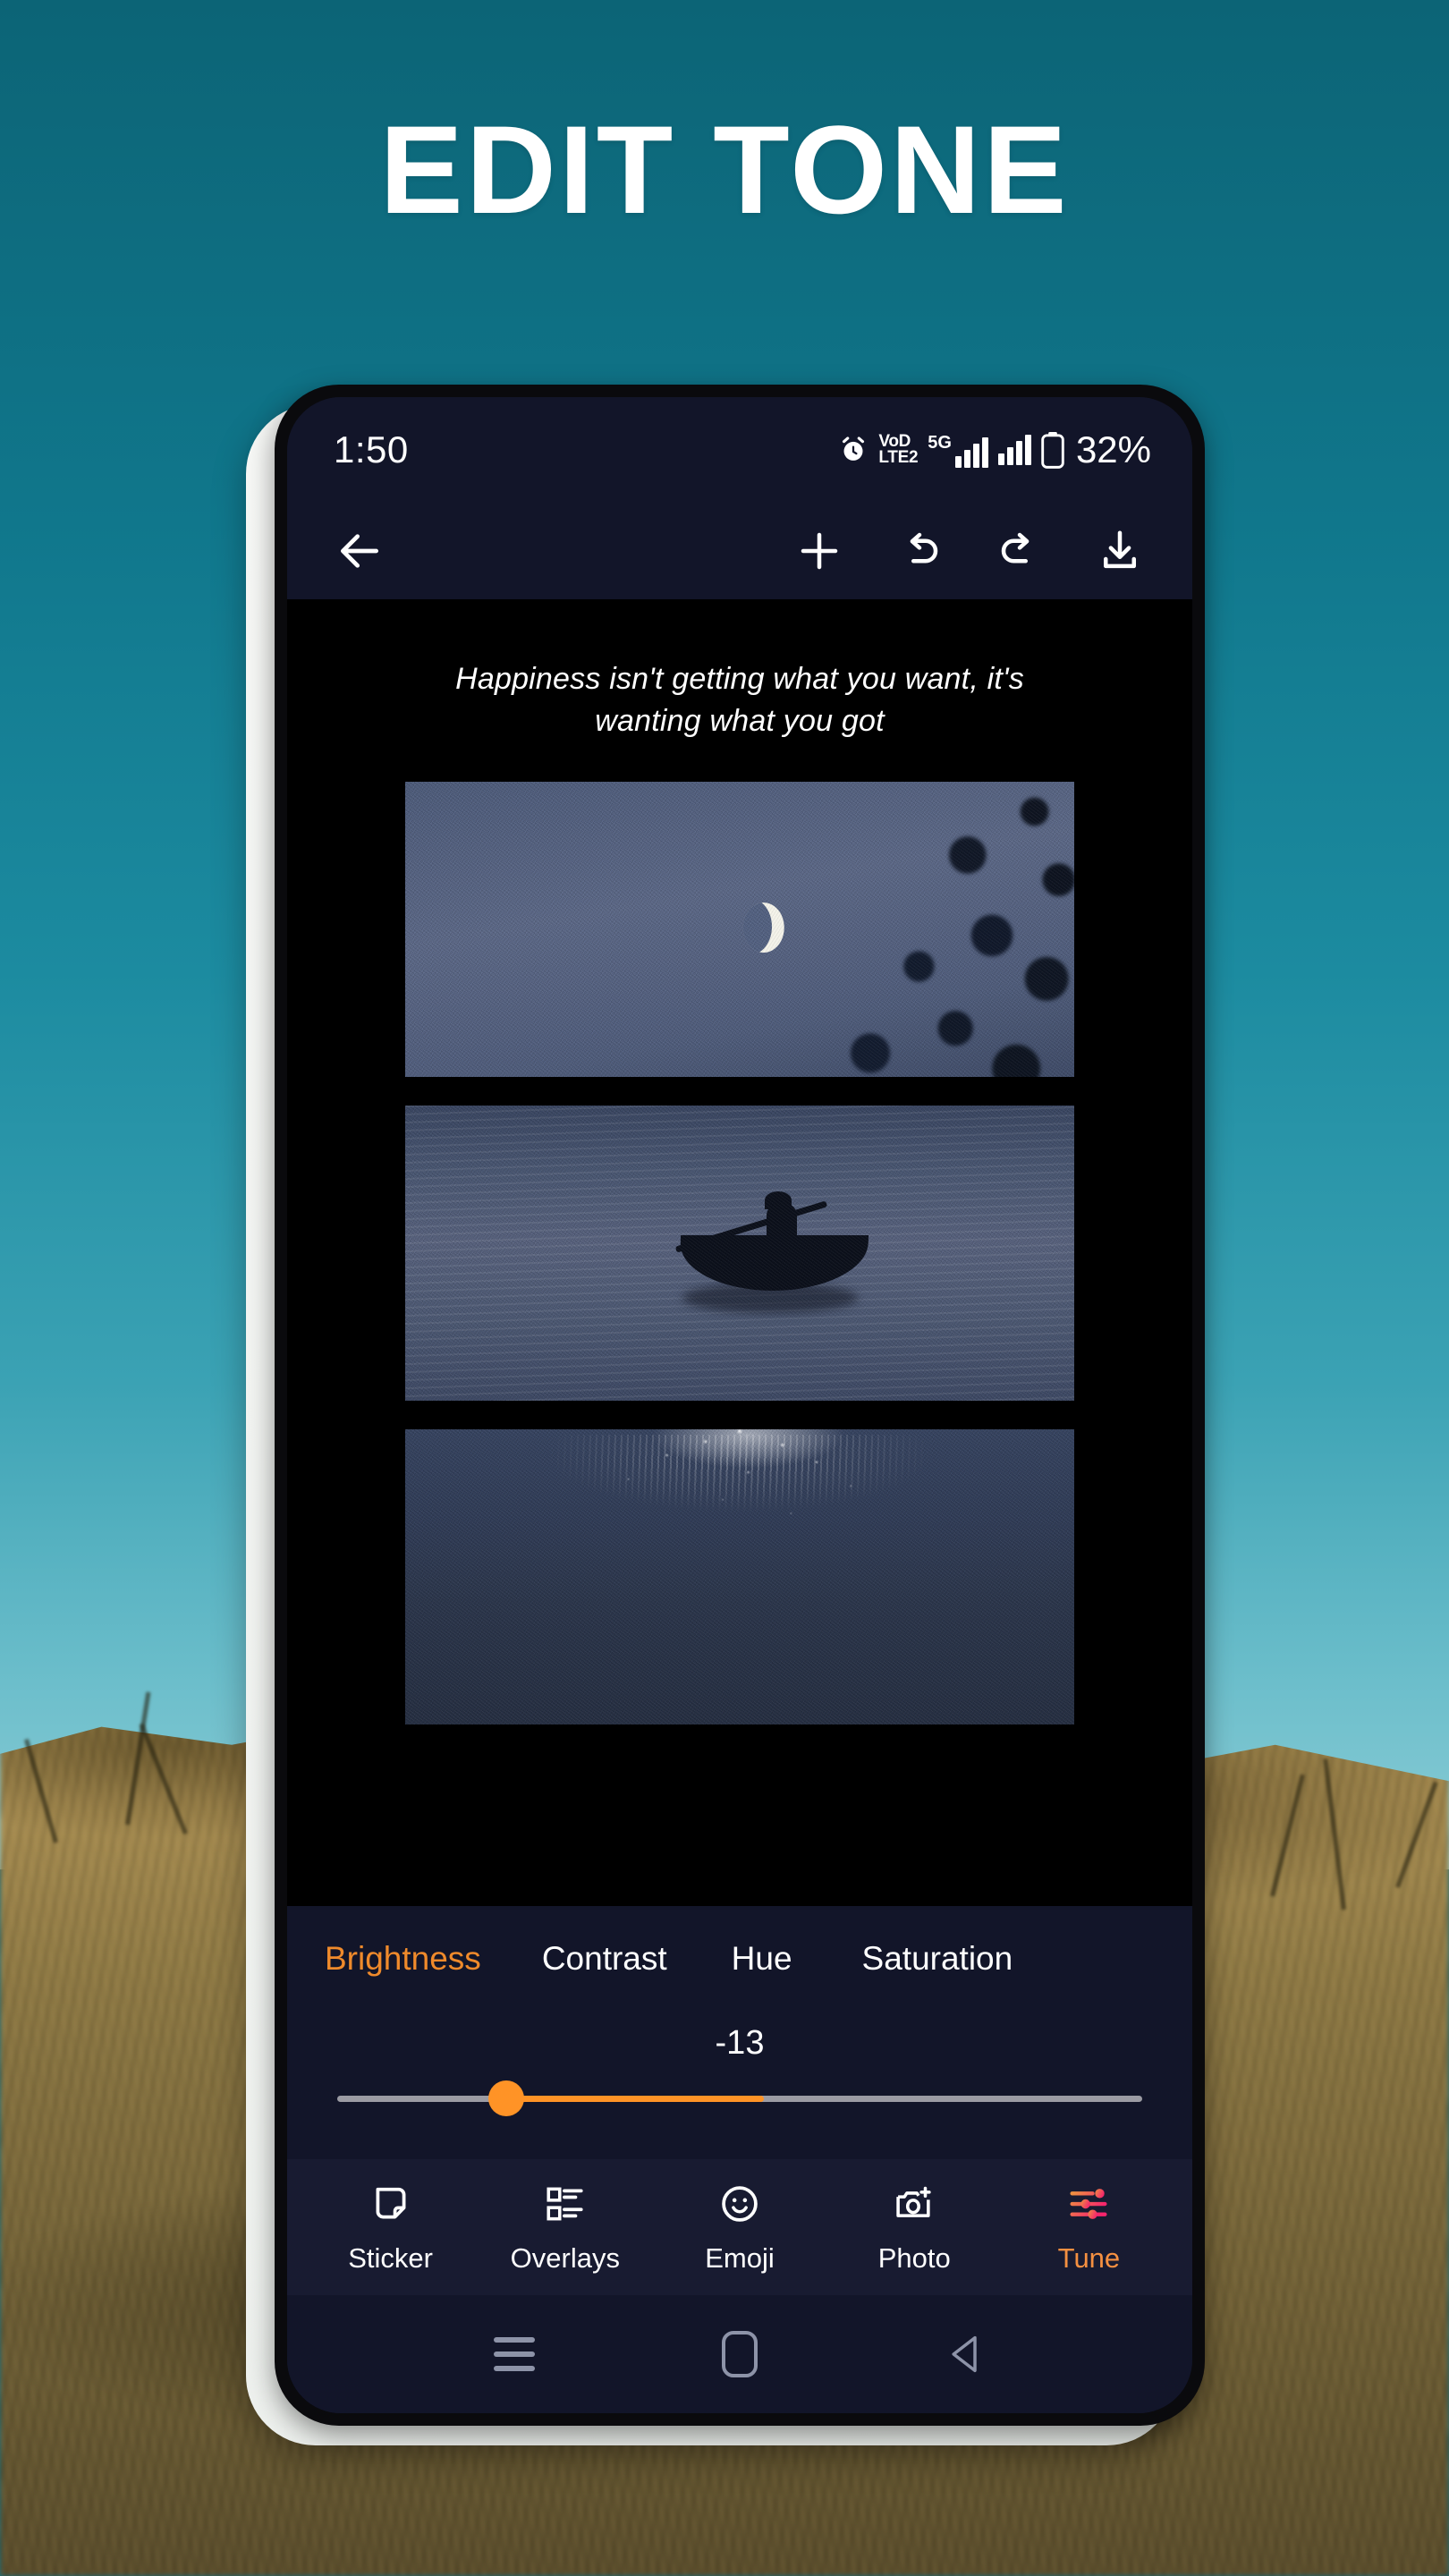 The image size is (1449, 2576). I want to click on redo-button, so click(1019, 551).